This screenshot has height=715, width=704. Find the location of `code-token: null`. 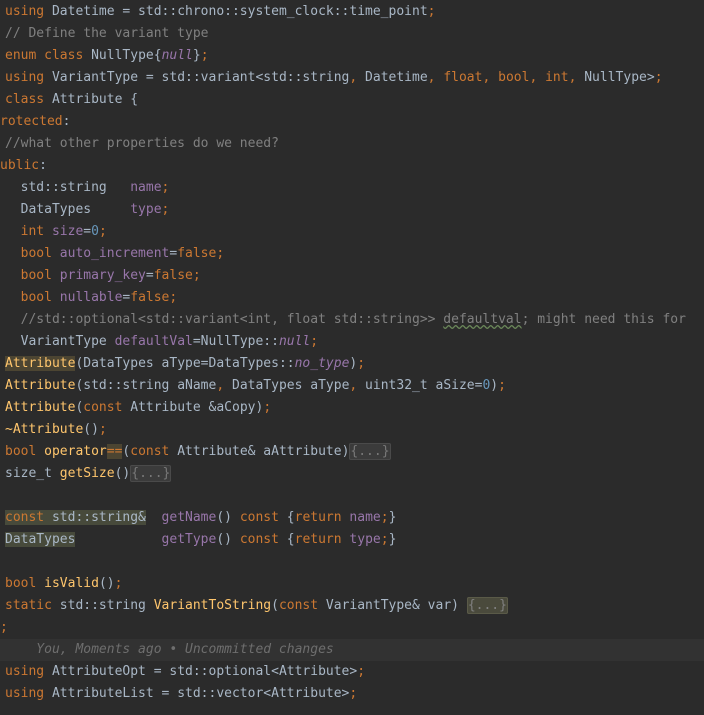

code-token: null is located at coordinates (177, 55).